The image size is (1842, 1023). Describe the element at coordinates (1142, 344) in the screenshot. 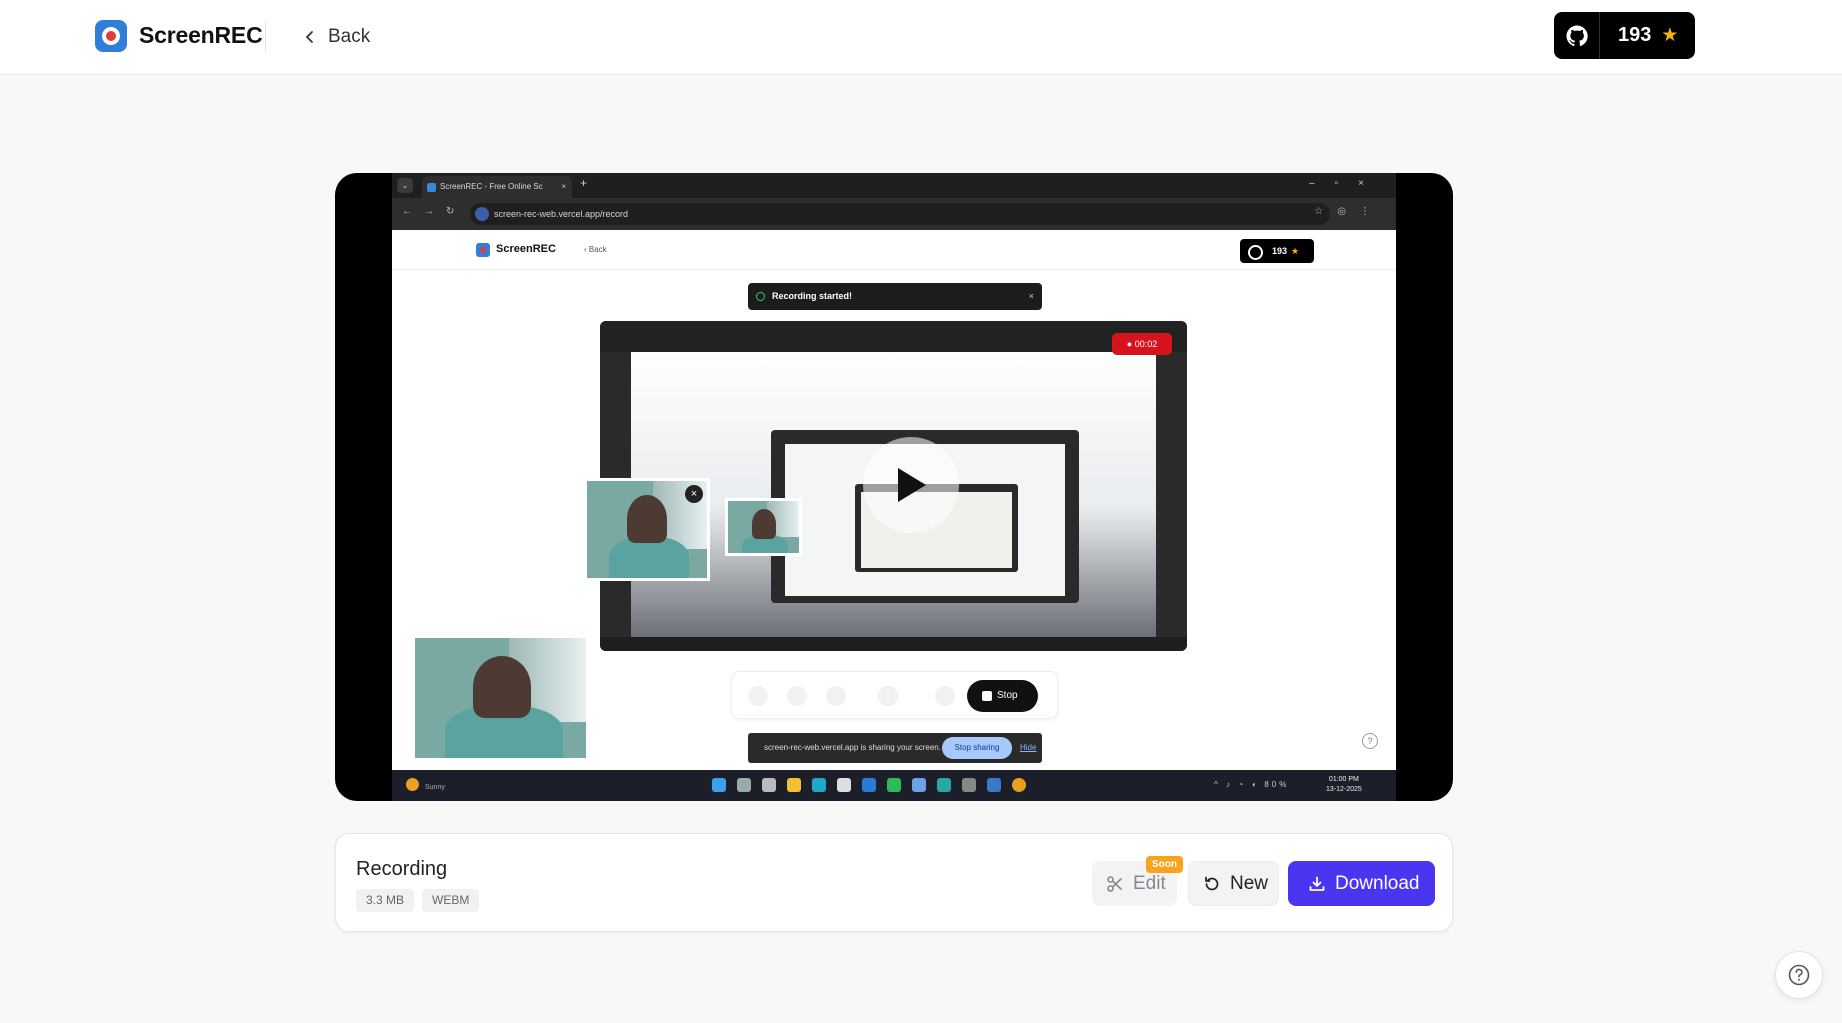

I see `recording-timer-badge: ● 00:02` at that location.